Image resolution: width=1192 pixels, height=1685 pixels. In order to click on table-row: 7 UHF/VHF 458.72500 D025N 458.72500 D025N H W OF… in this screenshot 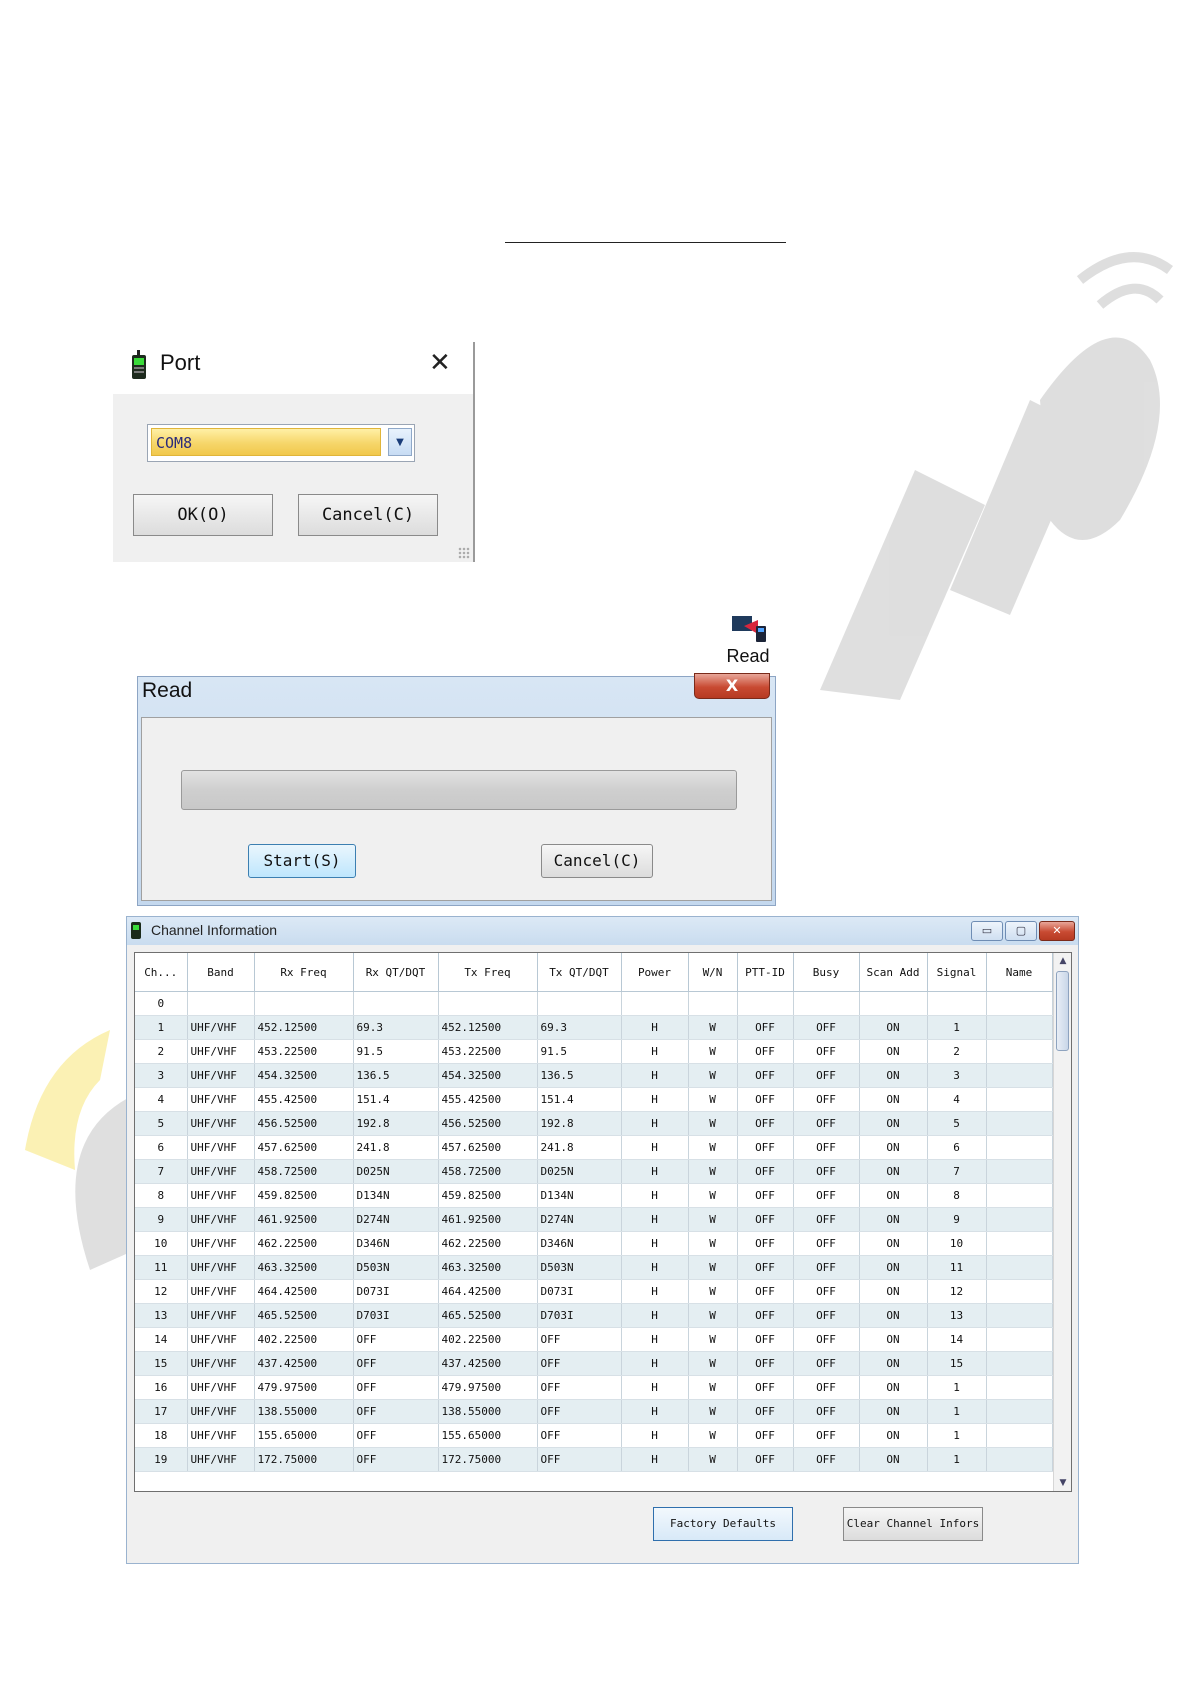, I will do `click(594, 1171)`.